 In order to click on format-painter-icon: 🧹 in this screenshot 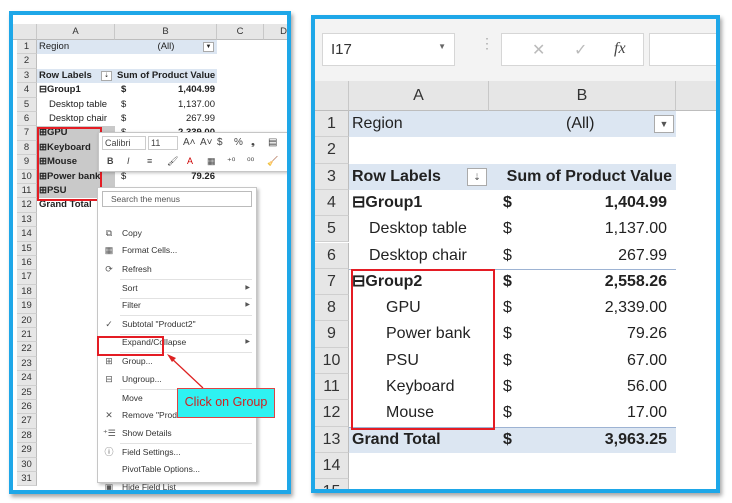, I will do `click(272, 161)`.